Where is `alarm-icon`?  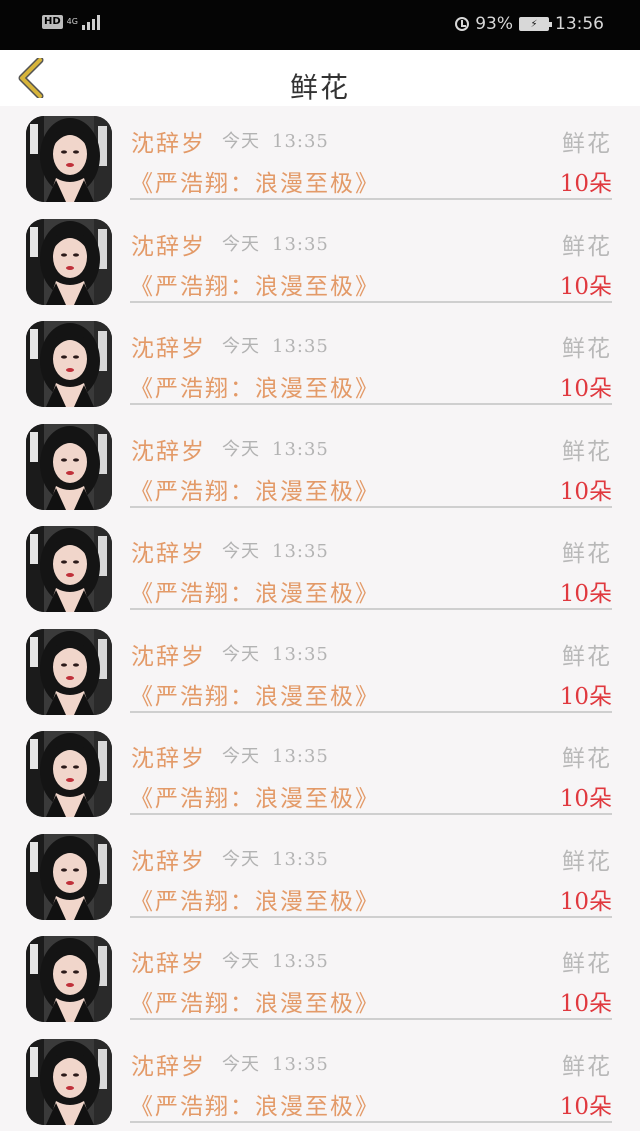
alarm-icon is located at coordinates (462, 24).